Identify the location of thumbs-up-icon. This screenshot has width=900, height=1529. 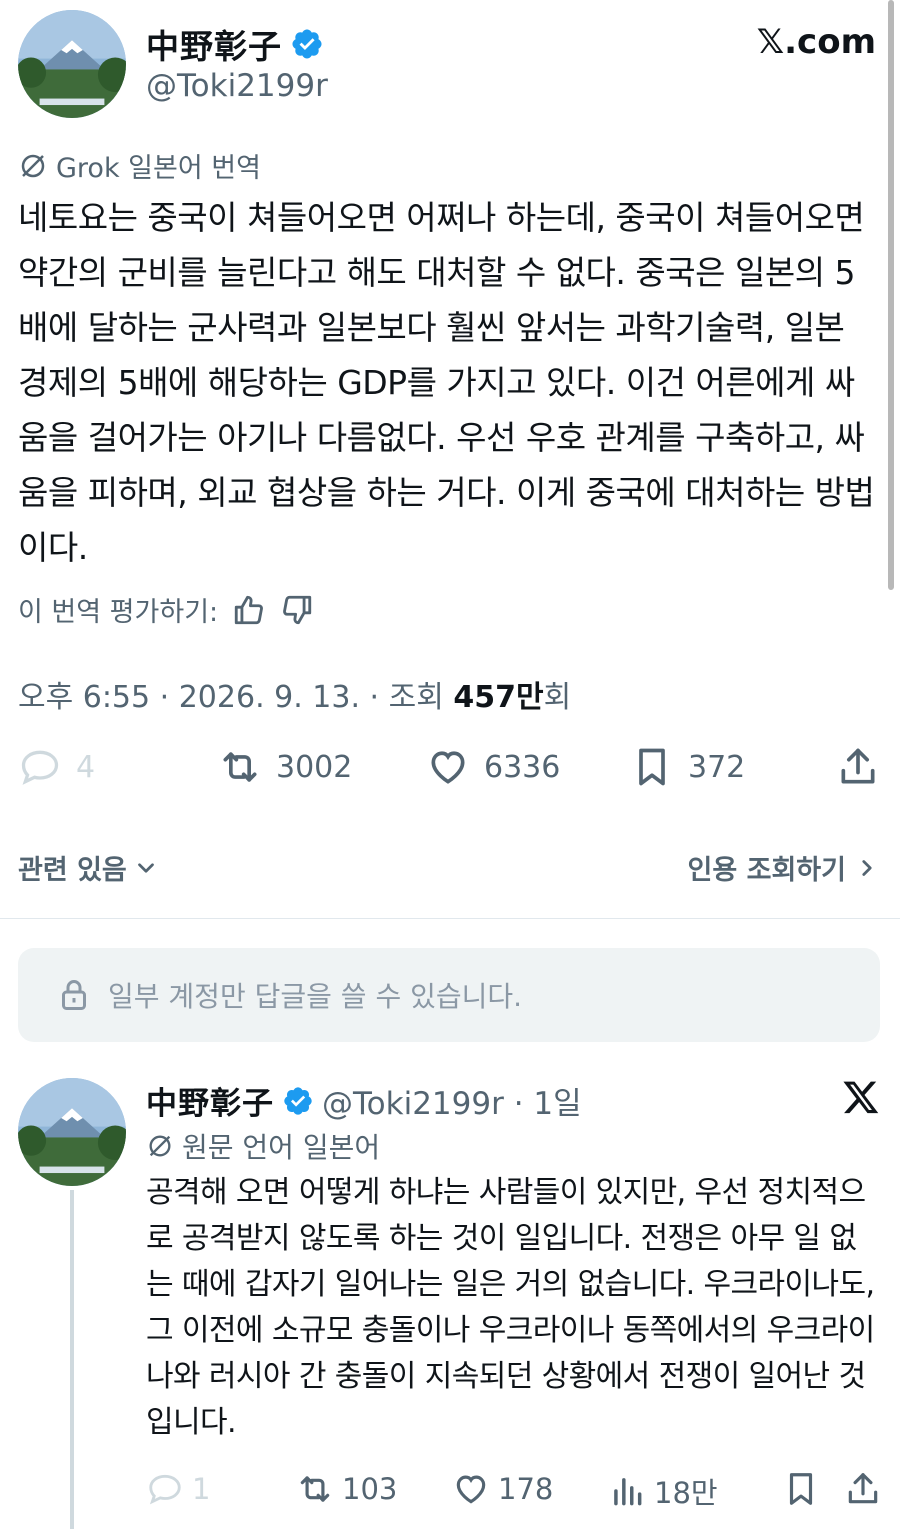
(249, 610).